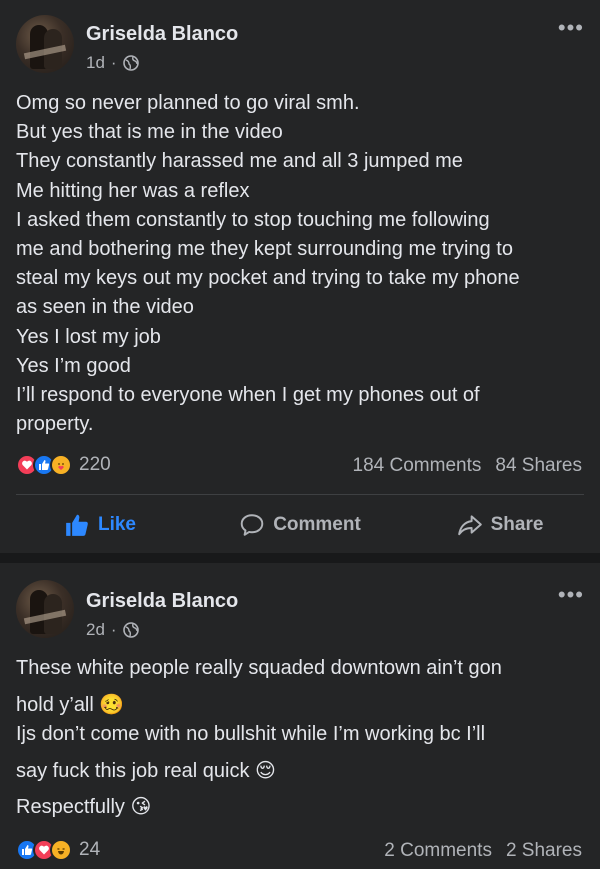  What do you see at coordinates (84, 807) in the screenshot?
I see `post-text-line: Respectfully 😘` at bounding box center [84, 807].